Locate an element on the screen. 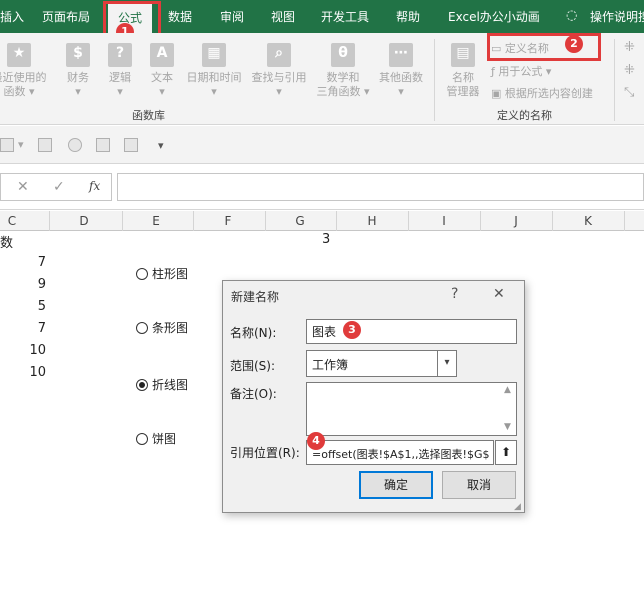  lightbulb-icon: ◌ is located at coordinates (571, 15).